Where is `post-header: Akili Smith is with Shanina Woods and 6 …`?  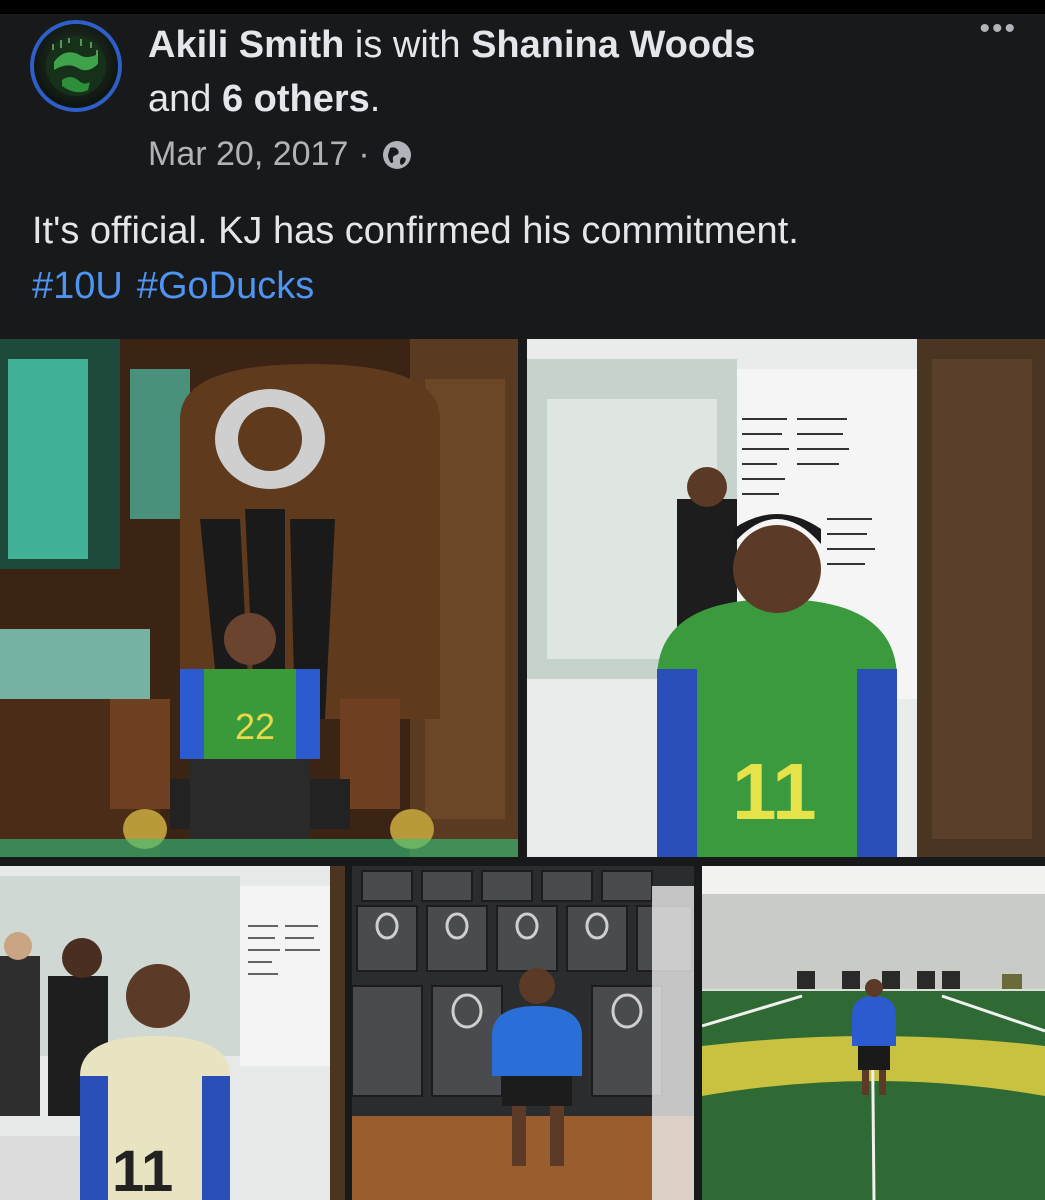 post-header: Akili Smith is with Shanina Woods and 6 … is located at coordinates (538, 72).